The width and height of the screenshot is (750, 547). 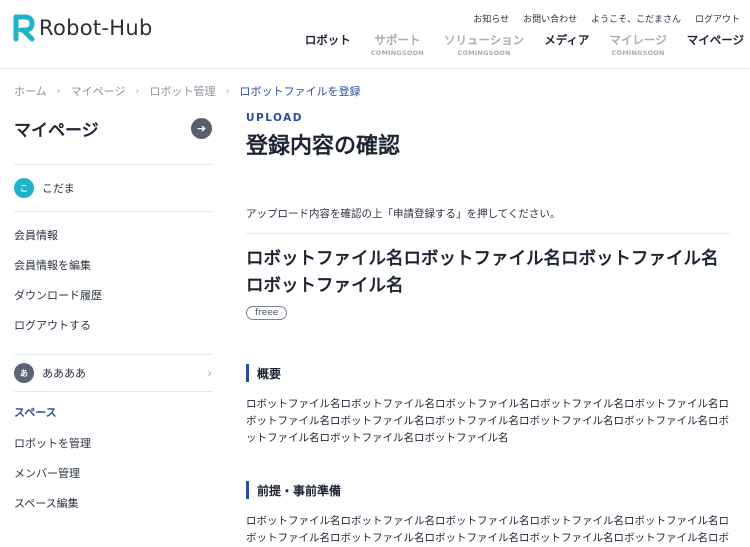 I want to click on util-link-news: お知らせ, so click(x=491, y=18).